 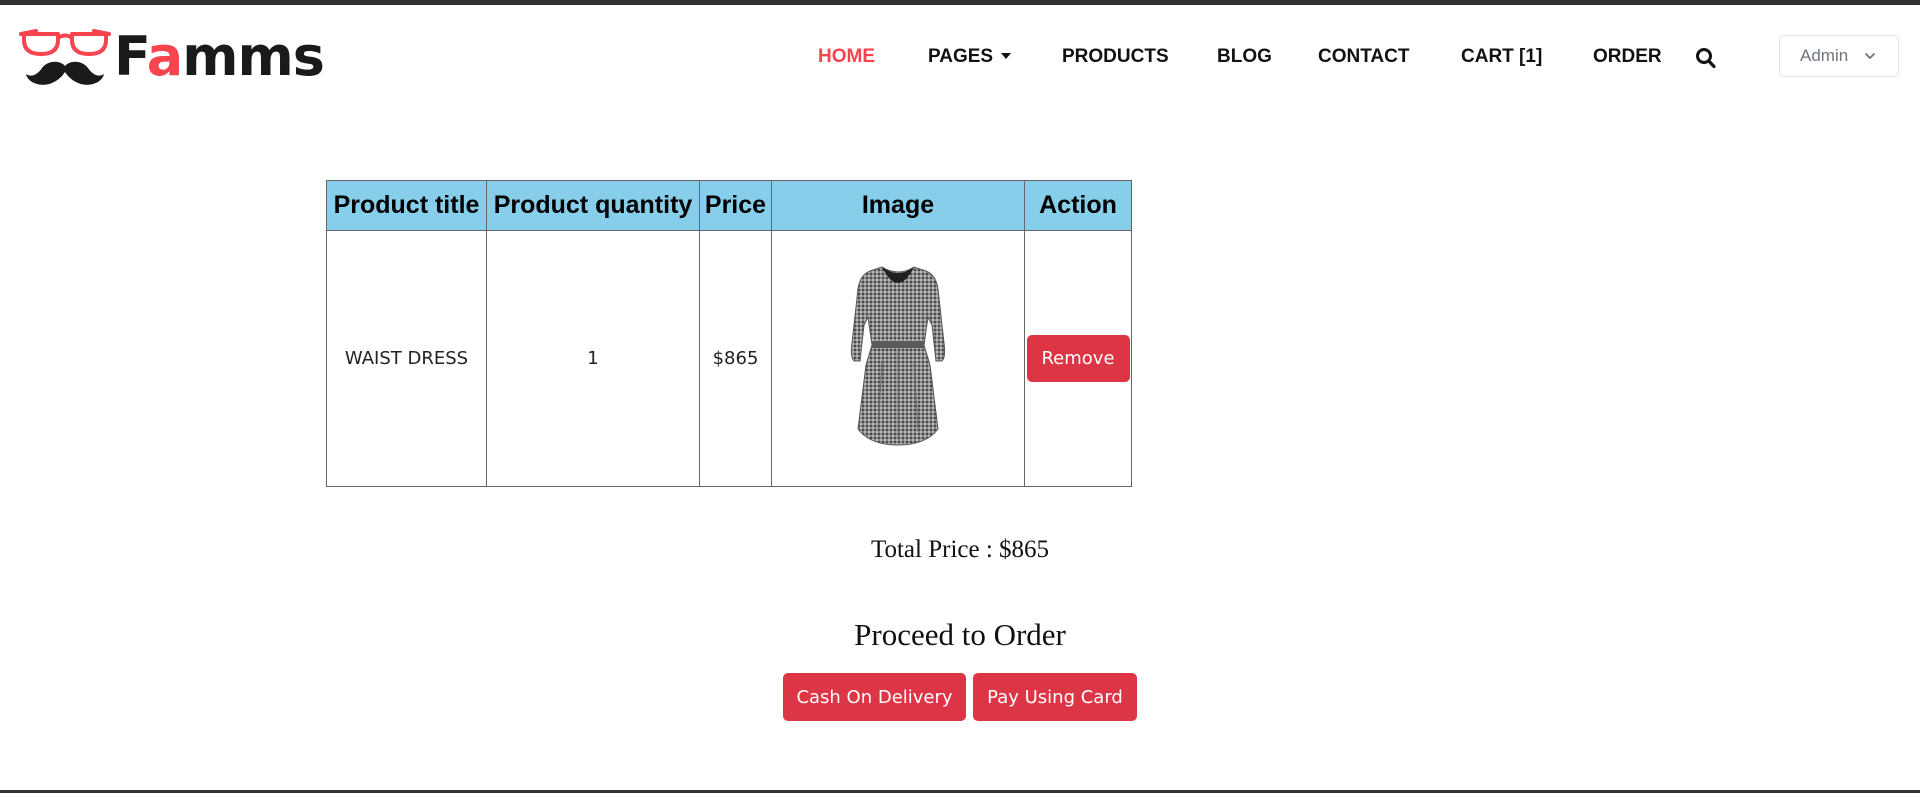 I want to click on cell-action: Remove, so click(x=1078, y=358).